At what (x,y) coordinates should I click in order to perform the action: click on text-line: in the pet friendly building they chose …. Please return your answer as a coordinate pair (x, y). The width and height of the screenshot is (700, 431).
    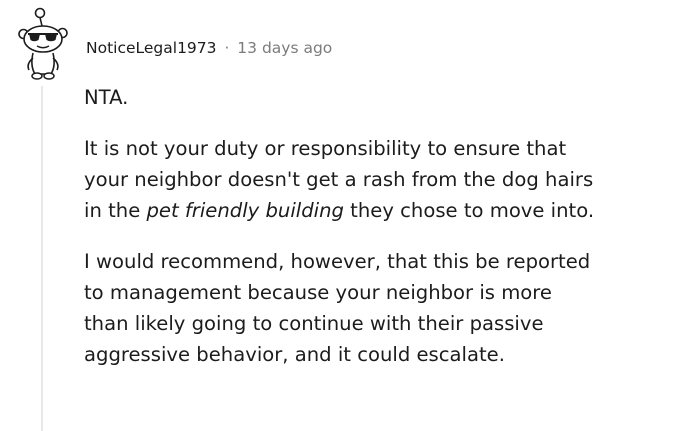
    Looking at the image, I should click on (389, 210).